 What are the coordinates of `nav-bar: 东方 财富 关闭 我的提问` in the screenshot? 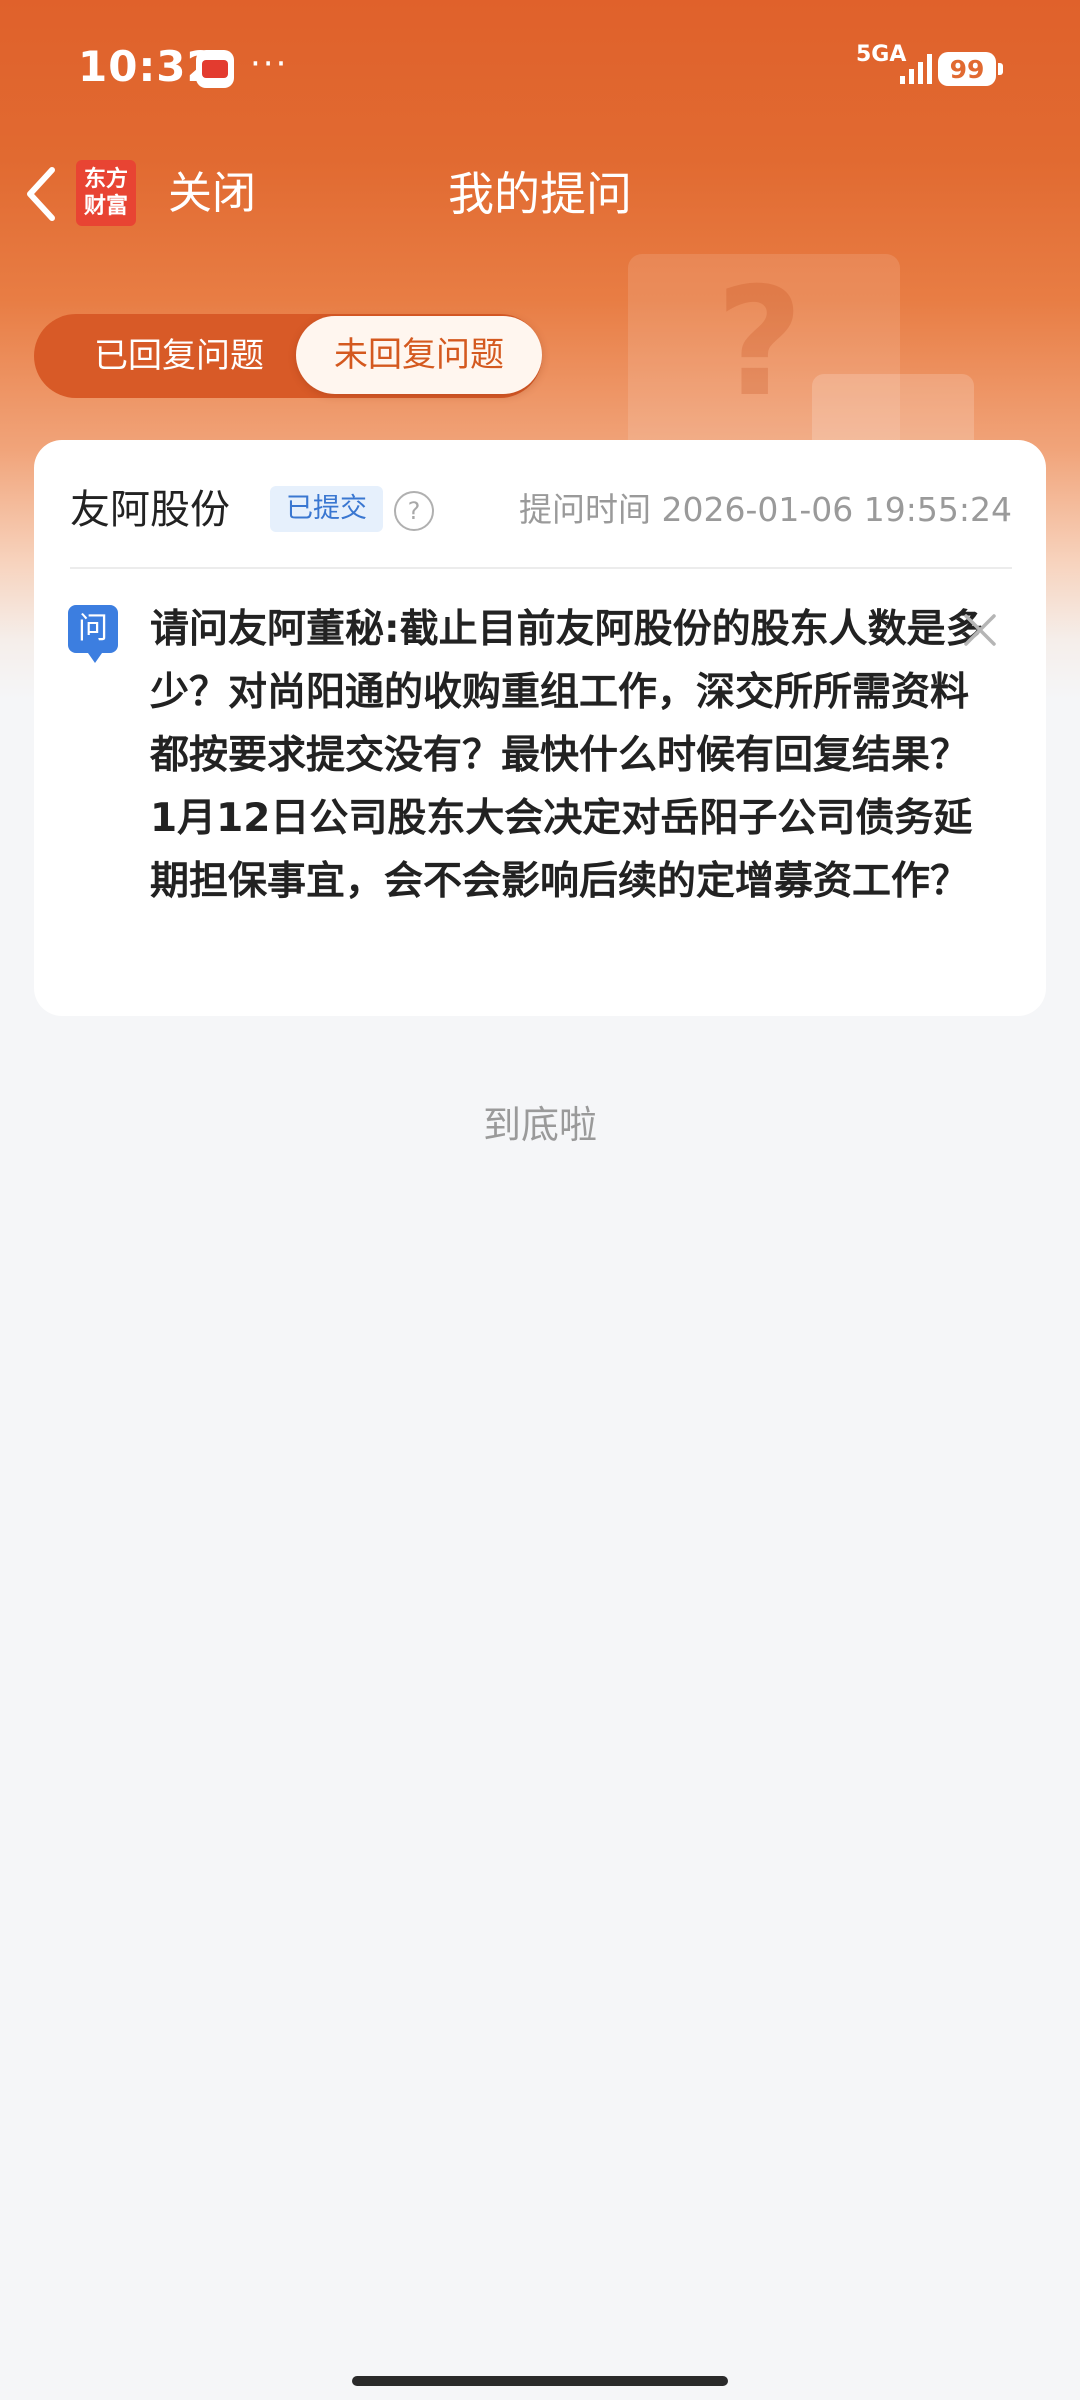 It's located at (540, 195).